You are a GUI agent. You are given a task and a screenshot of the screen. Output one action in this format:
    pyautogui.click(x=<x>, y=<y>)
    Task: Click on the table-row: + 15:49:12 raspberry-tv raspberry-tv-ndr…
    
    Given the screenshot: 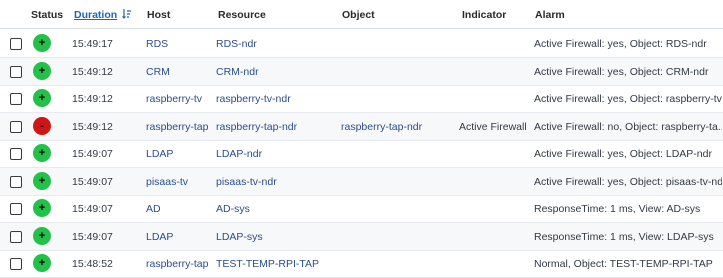 What is the action you would take?
    pyautogui.click(x=361, y=99)
    